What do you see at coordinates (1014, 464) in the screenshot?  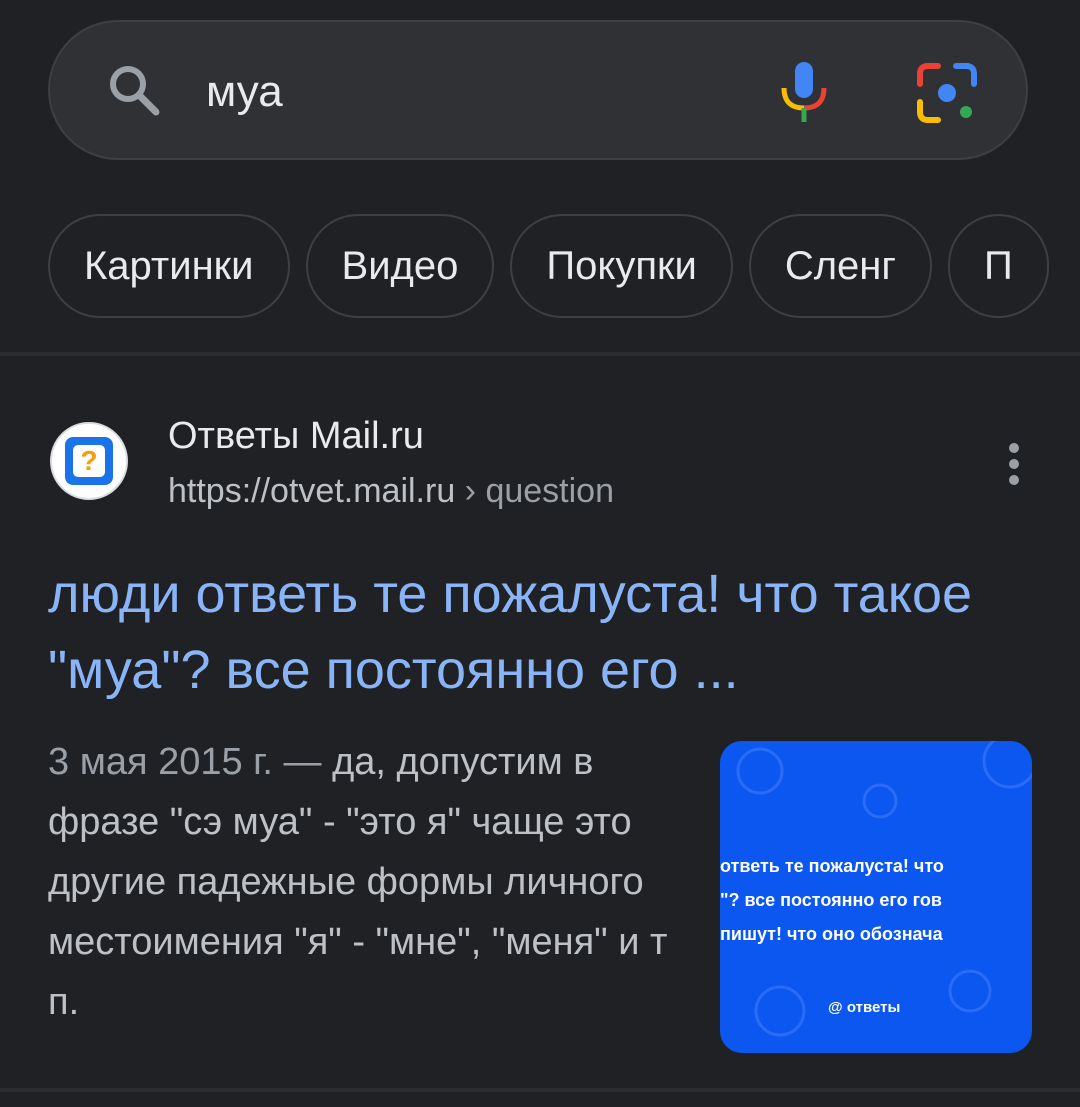 I see `more-vert-icon` at bounding box center [1014, 464].